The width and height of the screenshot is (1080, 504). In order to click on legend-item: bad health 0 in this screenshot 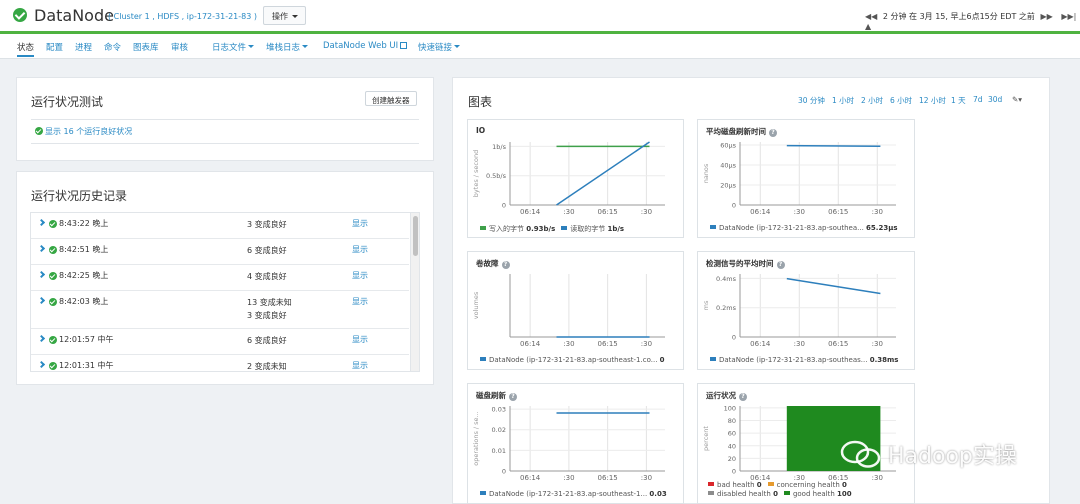, I will do `click(735, 485)`.